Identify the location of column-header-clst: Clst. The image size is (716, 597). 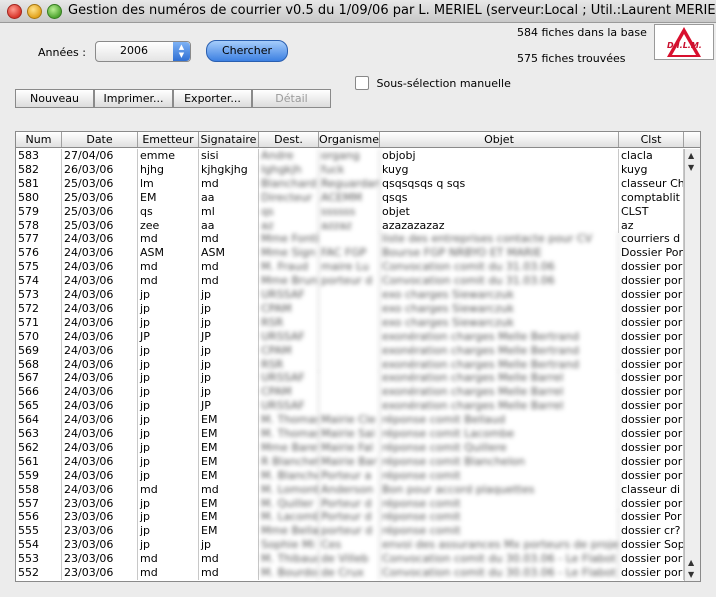
(651, 139).